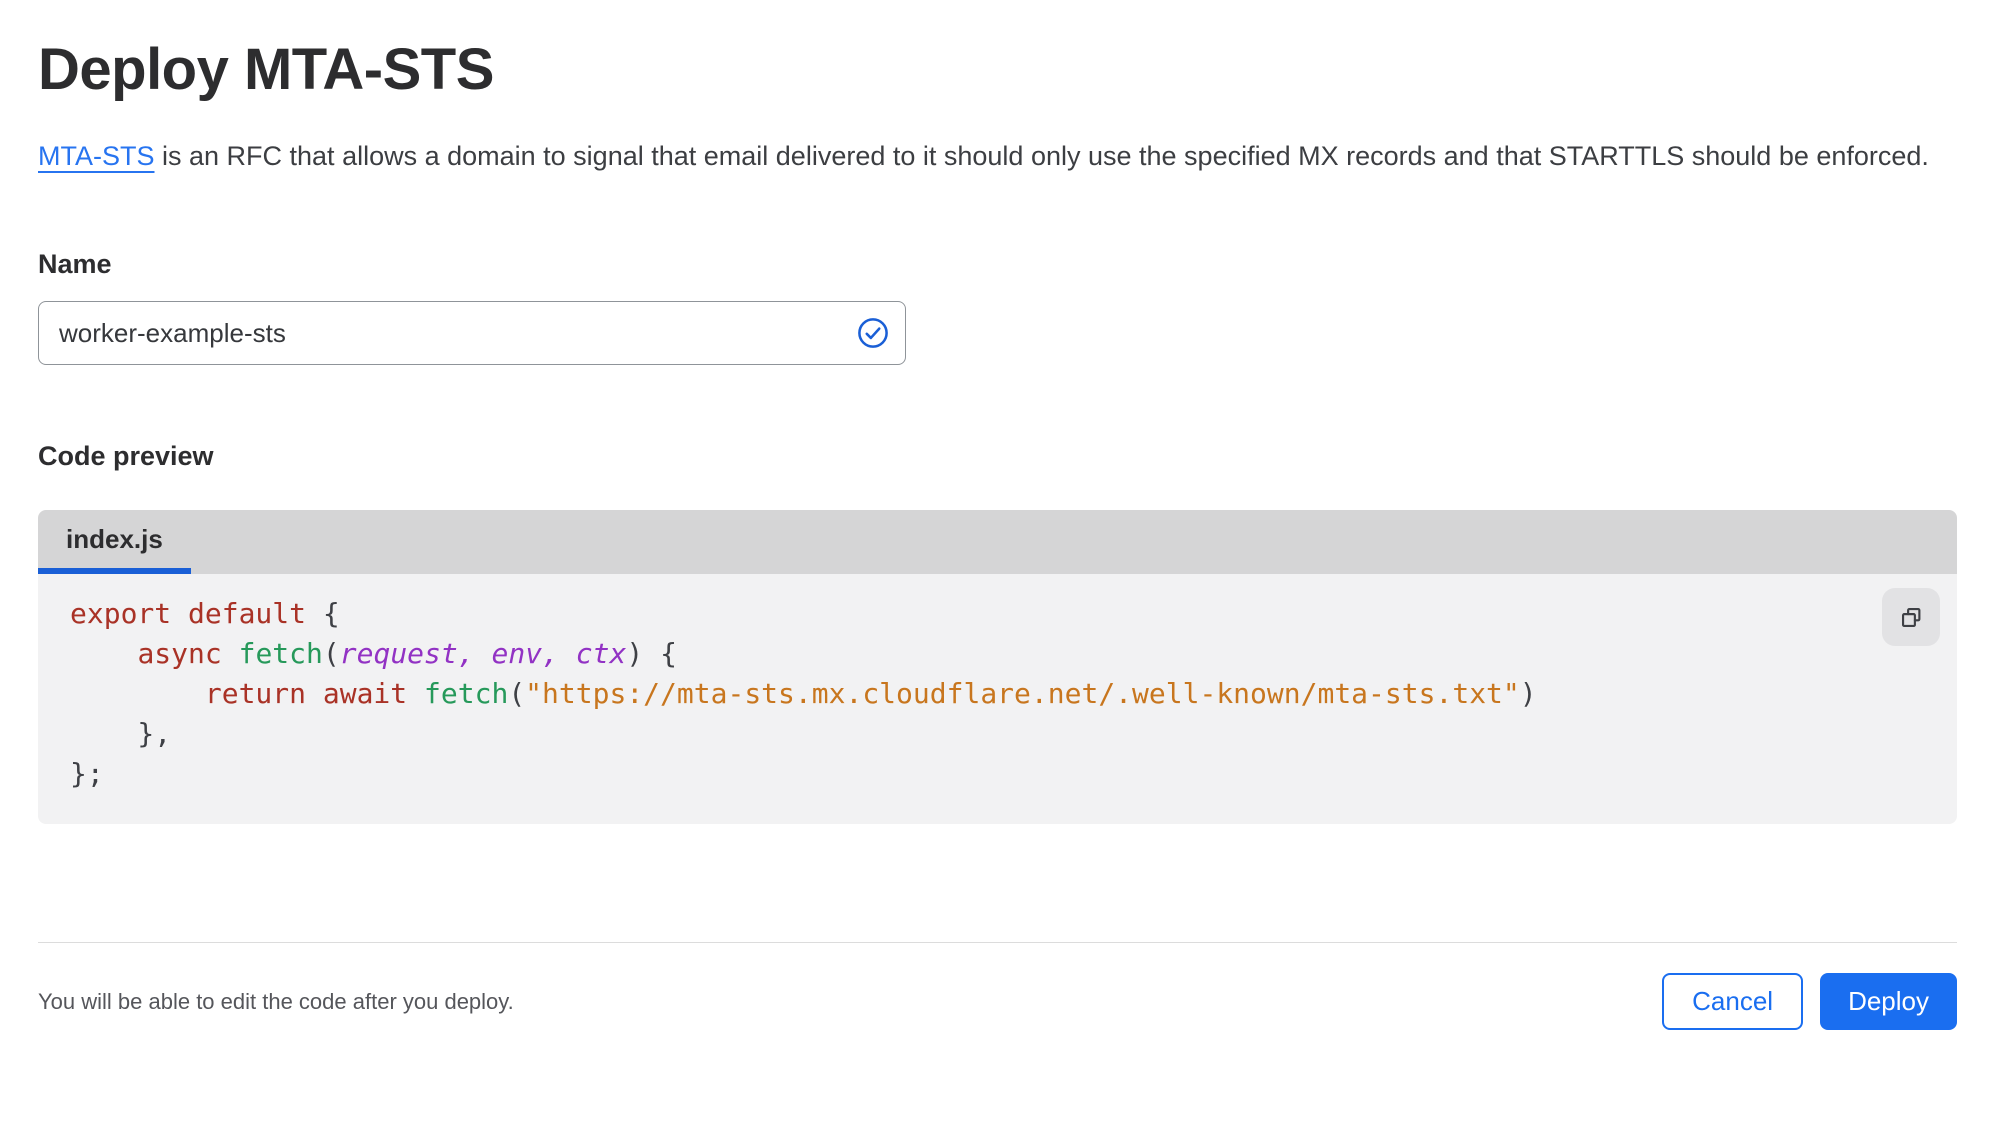  I want to click on footer-actions: Cancel Deploy, so click(1809, 1001).